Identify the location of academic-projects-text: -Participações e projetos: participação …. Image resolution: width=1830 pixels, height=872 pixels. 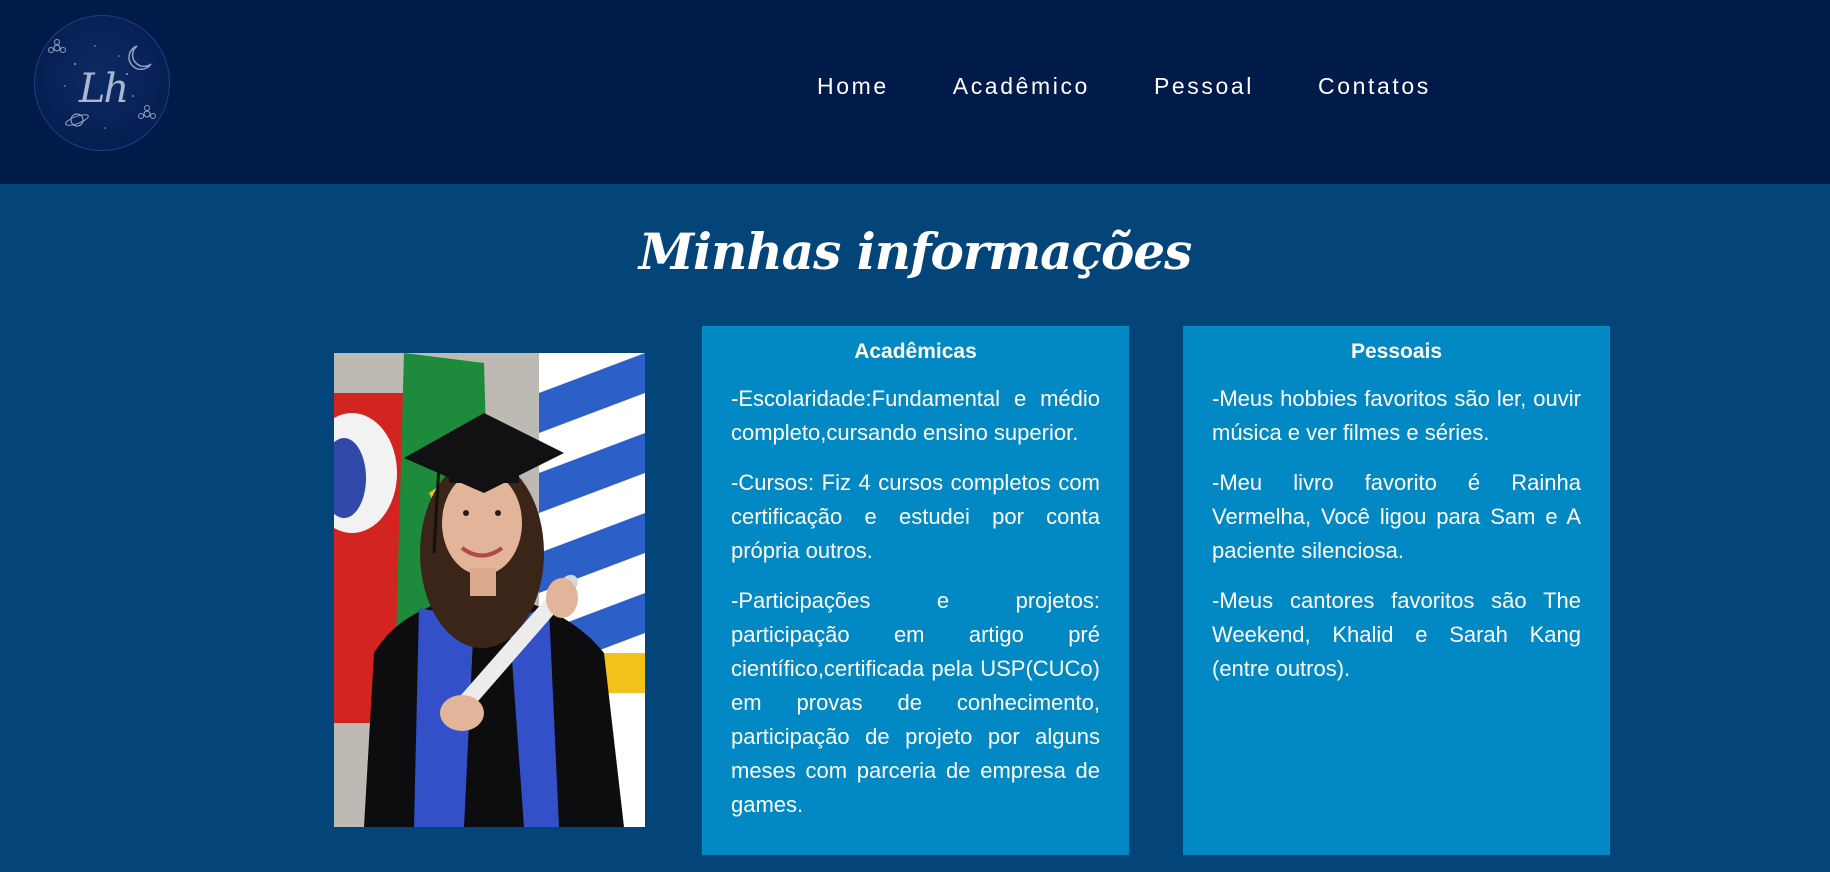
(915, 702).